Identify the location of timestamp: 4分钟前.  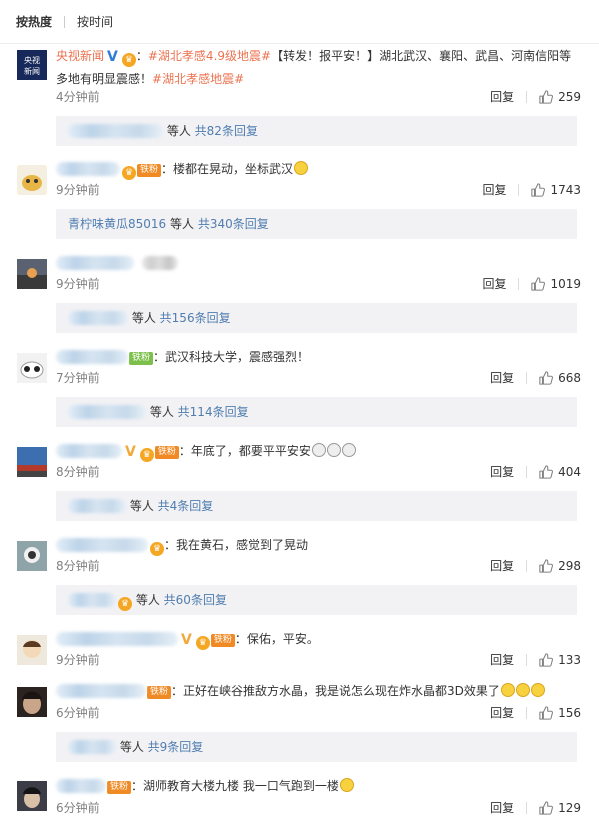
(78, 97).